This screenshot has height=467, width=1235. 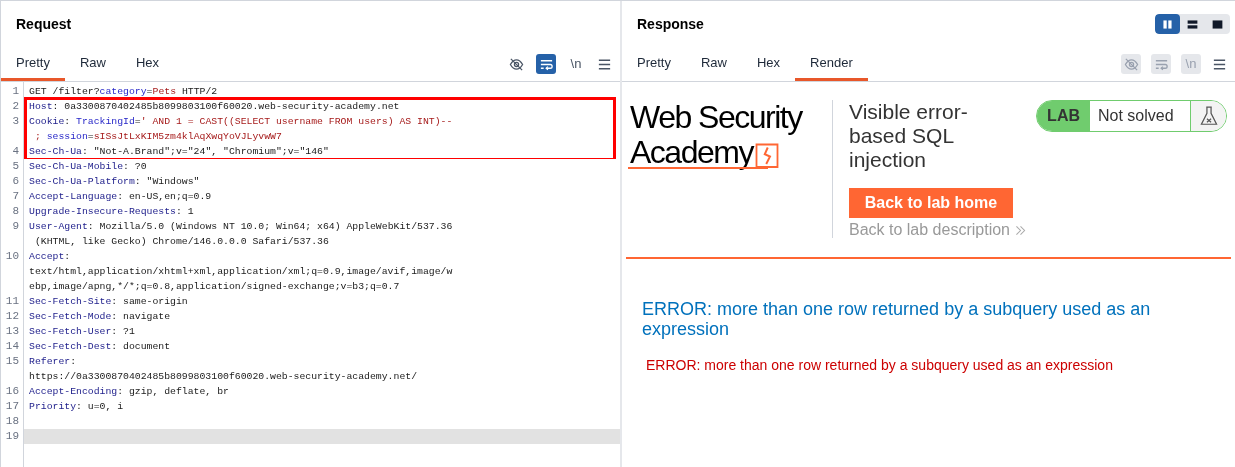 I want to click on line-number: 11, so click(x=12, y=302).